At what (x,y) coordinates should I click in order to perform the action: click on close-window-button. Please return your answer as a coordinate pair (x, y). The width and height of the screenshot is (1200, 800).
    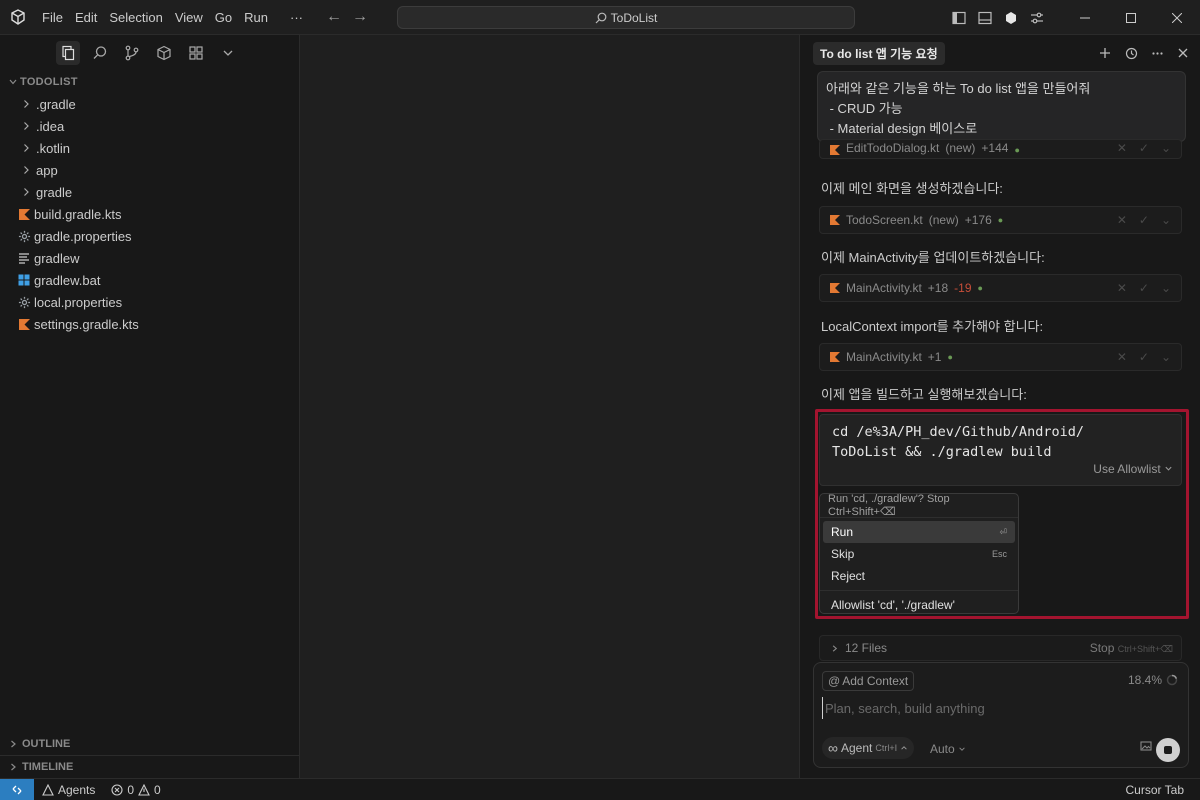
    Looking at the image, I should click on (1177, 17).